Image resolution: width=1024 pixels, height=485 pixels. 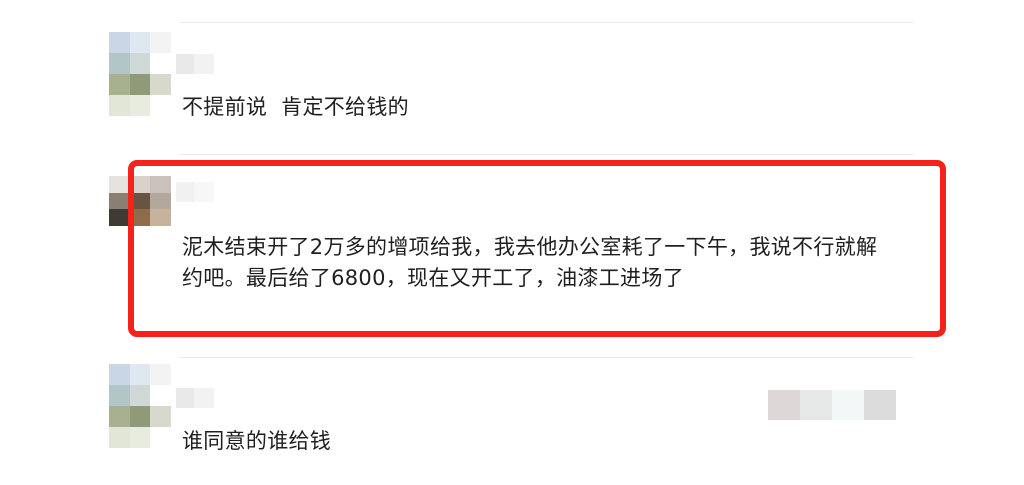 What do you see at coordinates (832, 405) in the screenshot?
I see `action-blur` at bounding box center [832, 405].